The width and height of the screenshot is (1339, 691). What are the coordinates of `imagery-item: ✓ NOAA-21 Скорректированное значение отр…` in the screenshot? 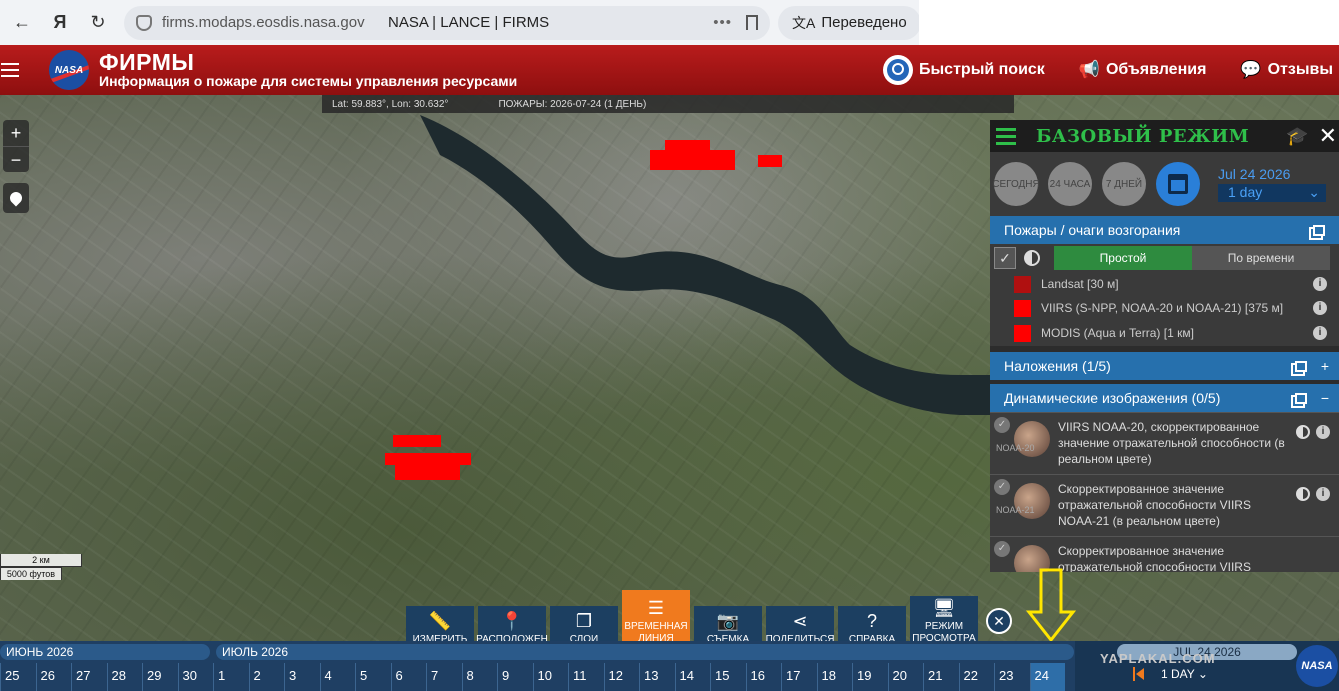 It's located at (1164, 505).